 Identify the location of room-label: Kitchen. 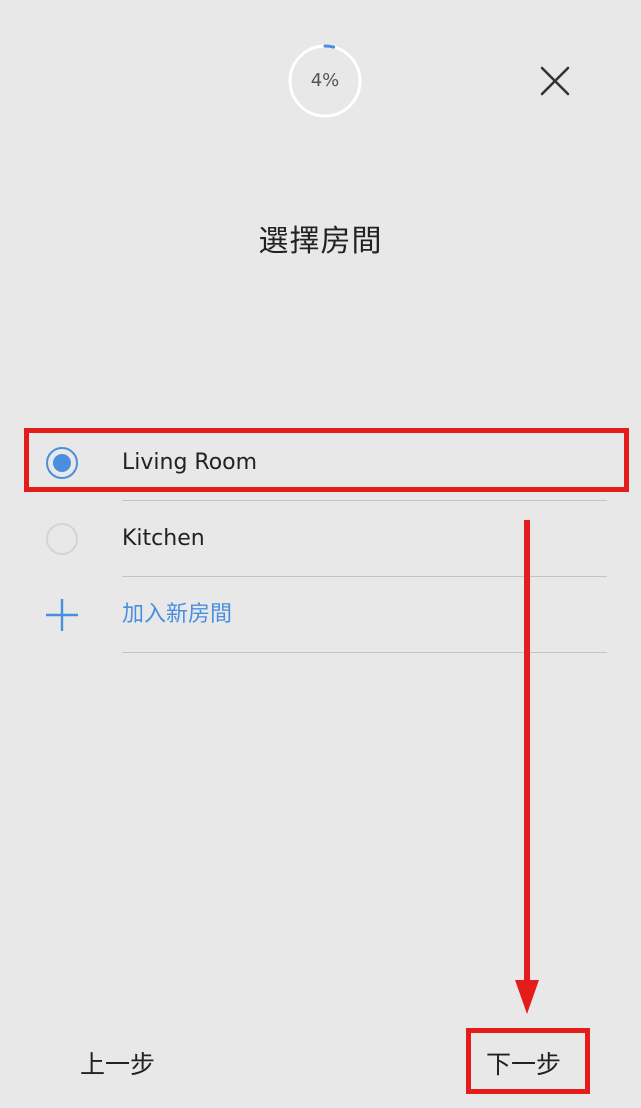
(163, 538).